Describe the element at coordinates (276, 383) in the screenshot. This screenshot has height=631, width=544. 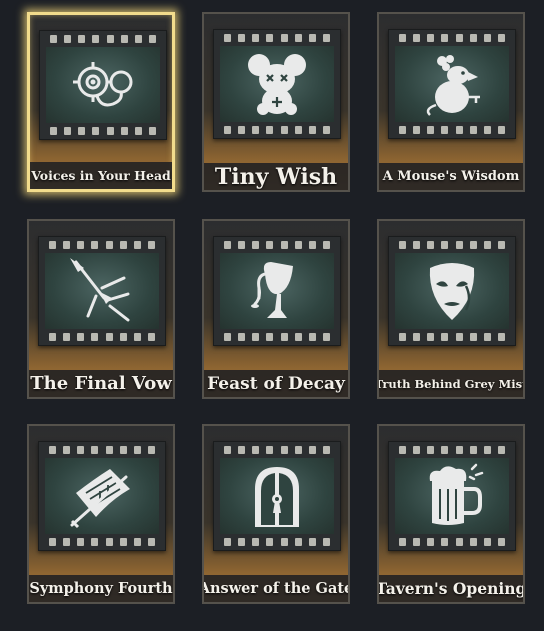
I see `memory-title: Feast of Decay` at that location.